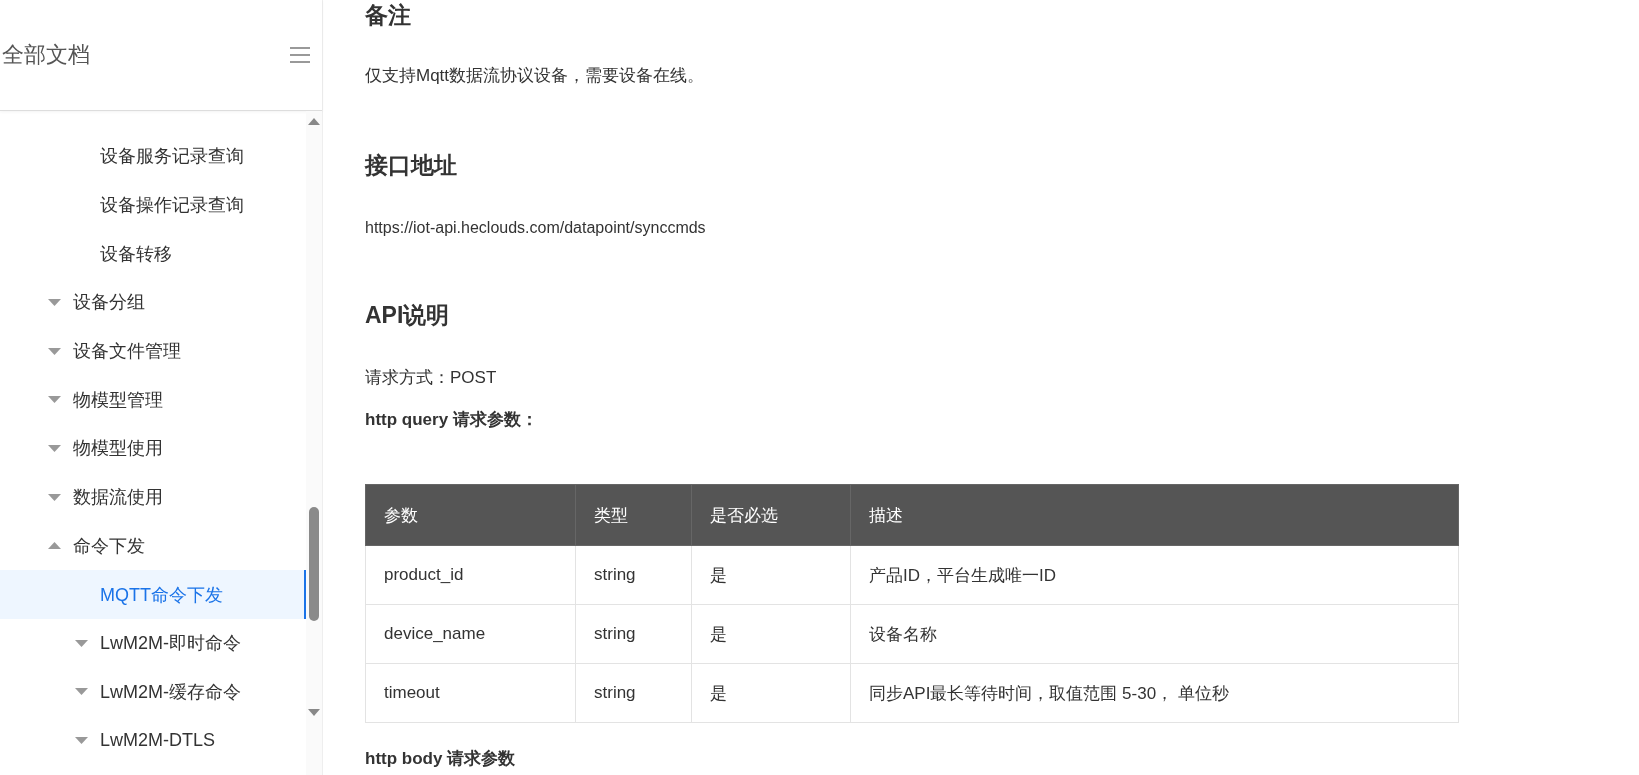  Describe the element at coordinates (153, 497) in the screenshot. I see `sidebar-item: 数据流使用` at that location.